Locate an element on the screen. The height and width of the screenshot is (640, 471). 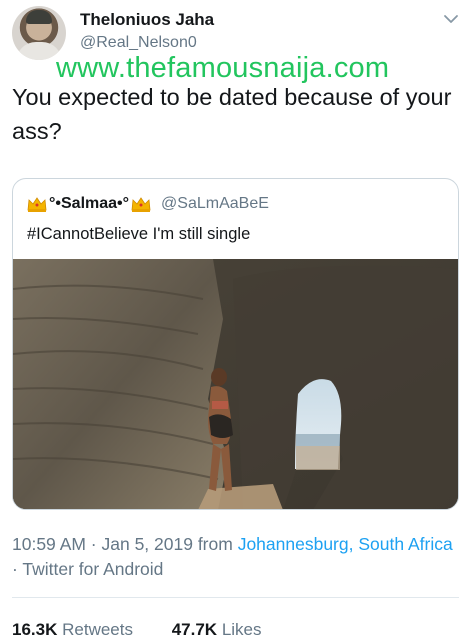
location-link: Johannesburg, South Africa is located at coordinates (345, 544).